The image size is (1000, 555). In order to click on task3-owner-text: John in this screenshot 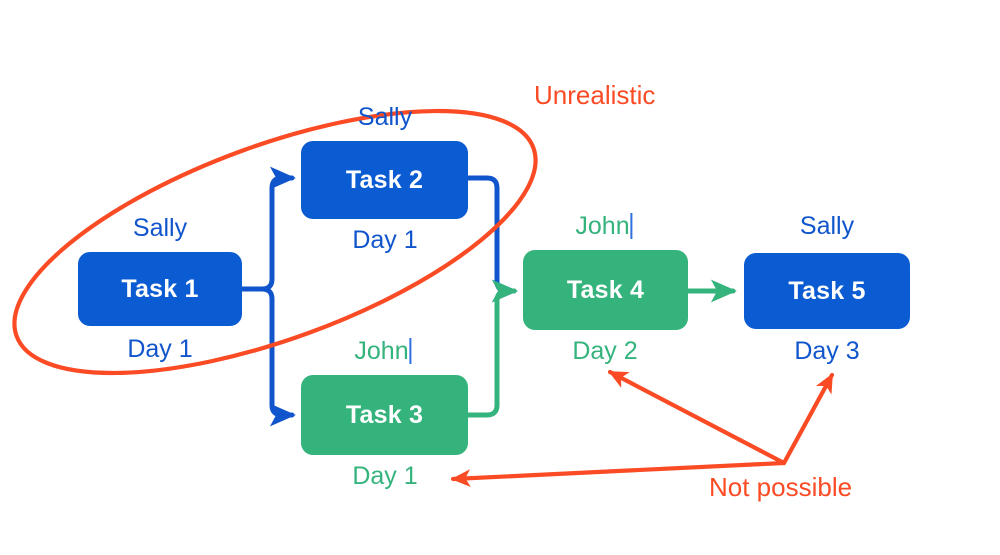, I will do `click(381, 351)`.